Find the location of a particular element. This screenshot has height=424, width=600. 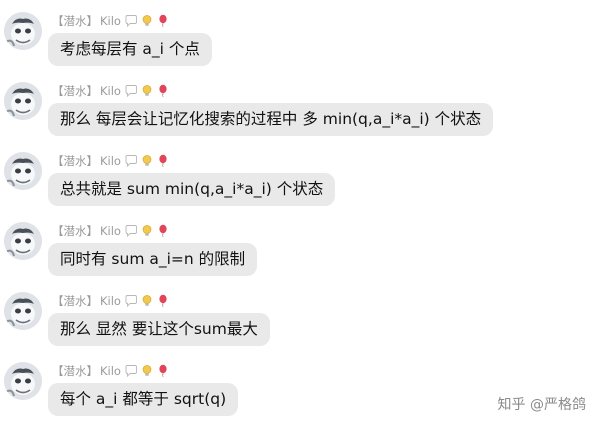

message-bubble: 每个 a_i 都等于 sqrt(q) is located at coordinates (143, 399).